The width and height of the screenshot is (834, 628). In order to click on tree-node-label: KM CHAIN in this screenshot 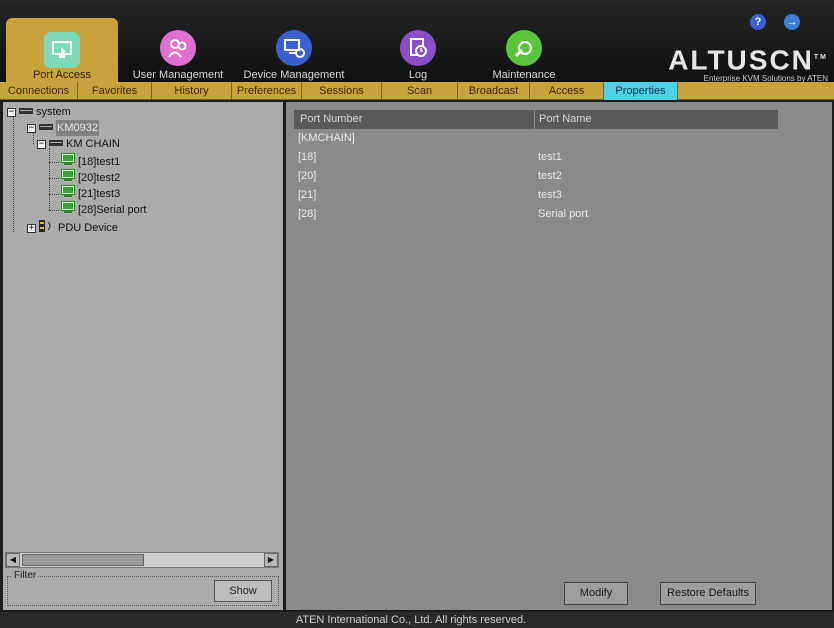, I will do `click(93, 144)`.